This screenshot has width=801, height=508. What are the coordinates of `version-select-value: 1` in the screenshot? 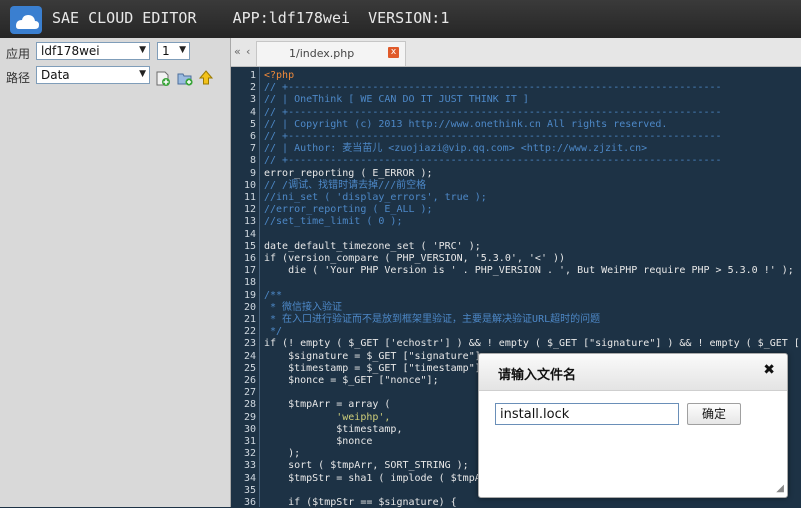 It's located at (166, 51).